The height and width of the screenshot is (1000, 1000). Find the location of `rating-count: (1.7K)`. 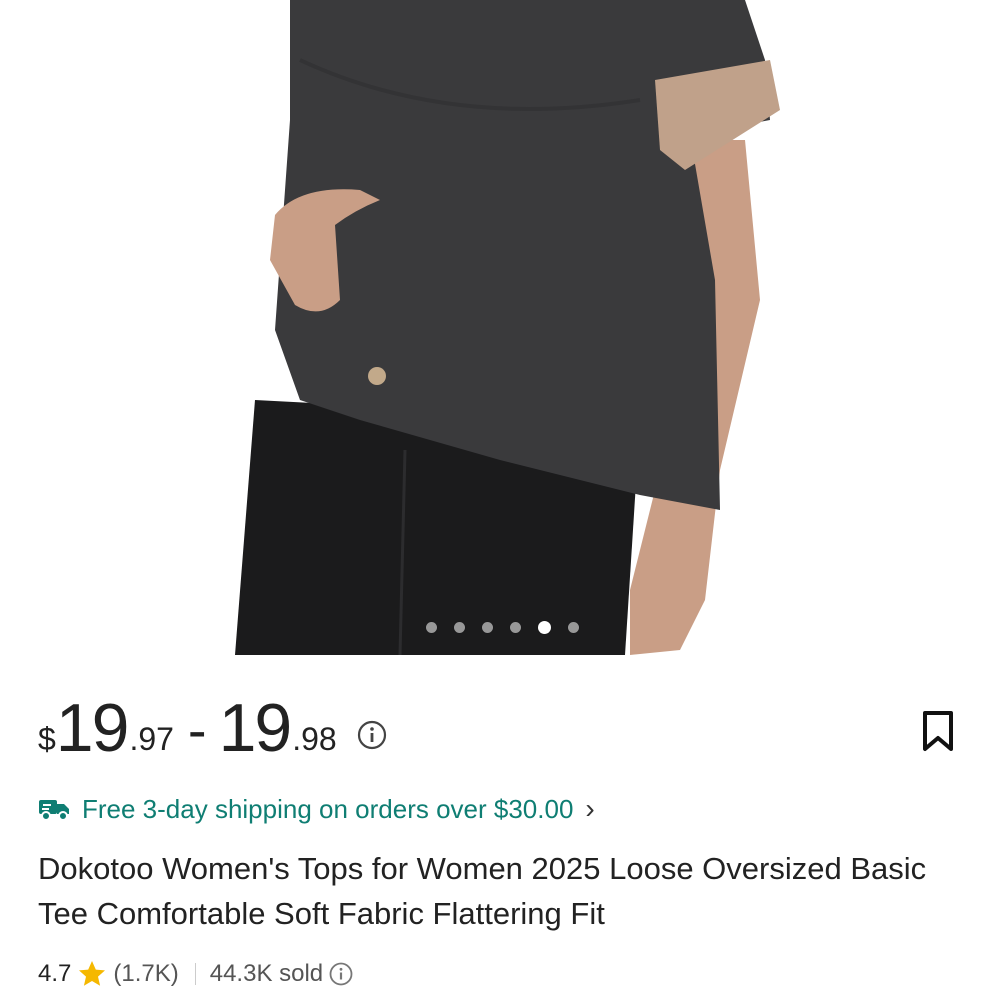

rating-count: (1.7K) is located at coordinates (145, 974).